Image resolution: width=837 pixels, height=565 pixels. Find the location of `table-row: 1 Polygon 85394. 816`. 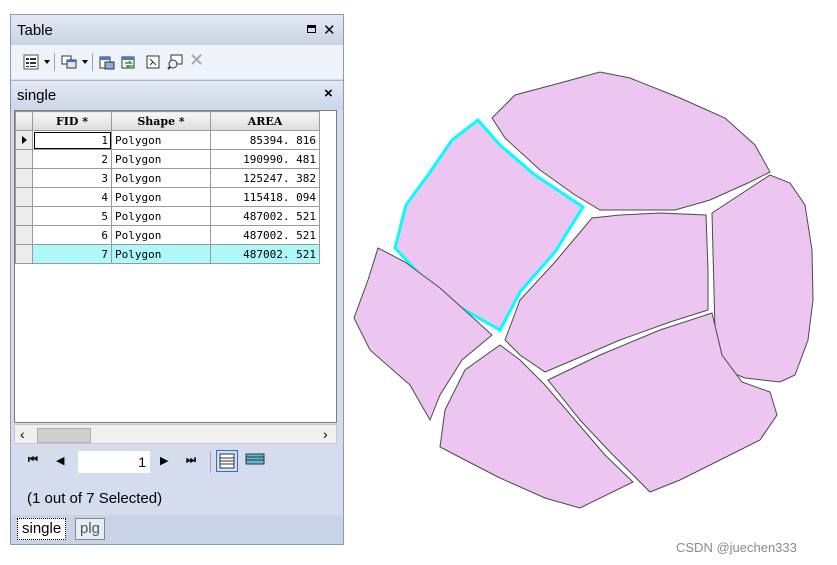

table-row: 1 Polygon 85394. 816 is located at coordinates (167, 140).